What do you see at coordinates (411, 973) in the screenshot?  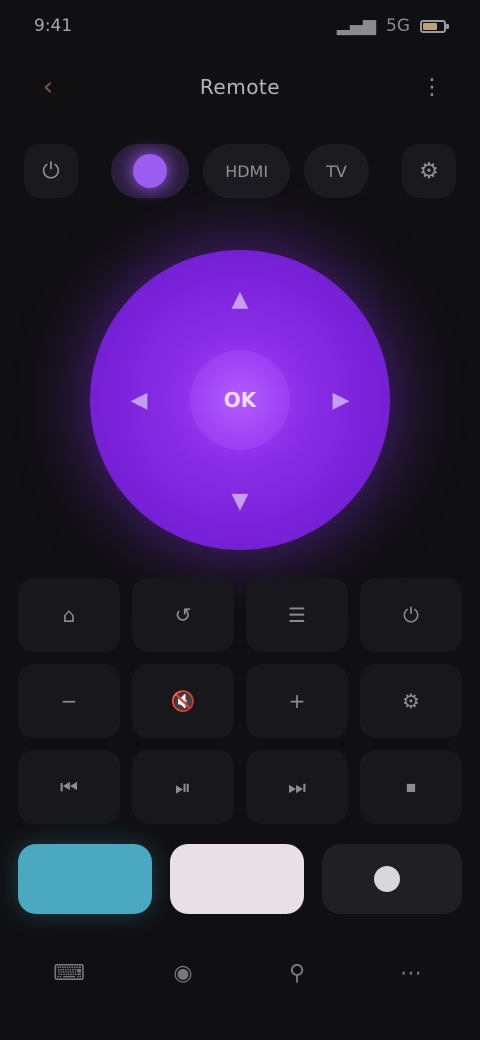 I see `overflow-icon: ⋯` at bounding box center [411, 973].